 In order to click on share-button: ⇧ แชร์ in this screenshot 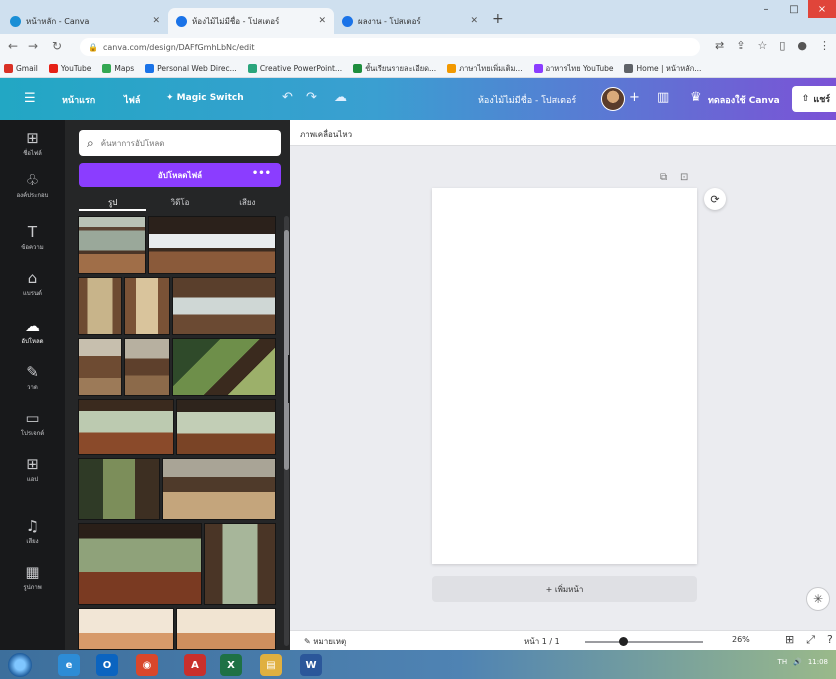, I will do `click(814, 99)`.